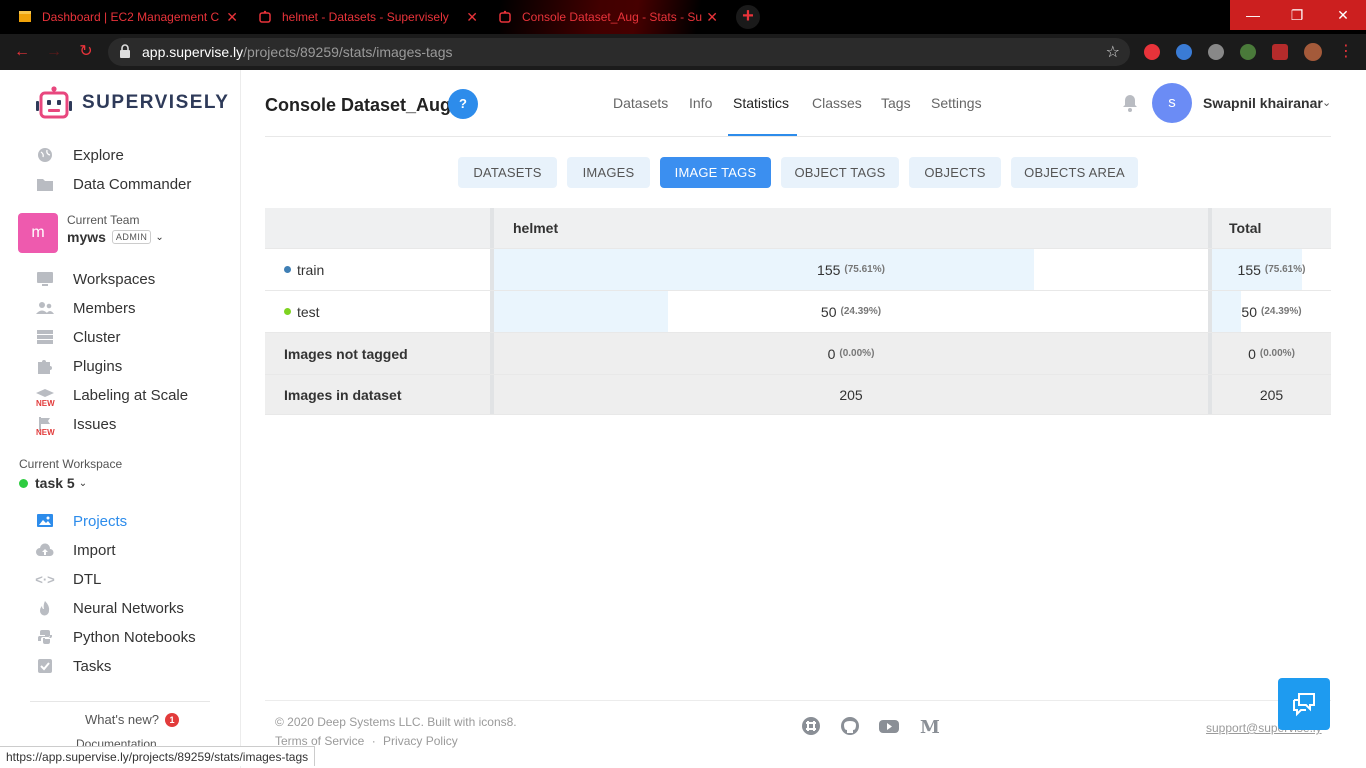 The width and height of the screenshot is (1366, 768). Describe the element at coordinates (302, 311) in the screenshot. I see `row-label-test: test` at that location.